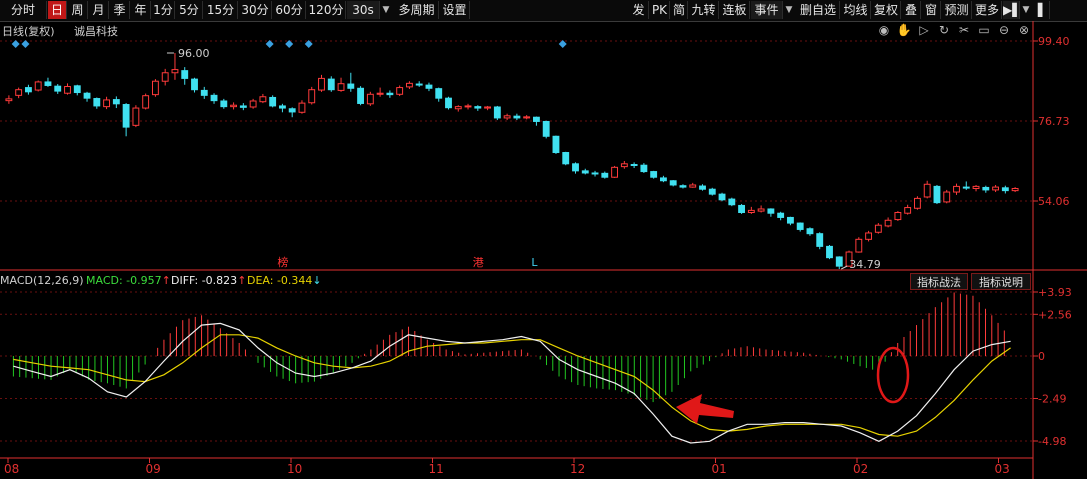 Image resolution: width=1087 pixels, height=479 pixels. Describe the element at coordinates (984, 30) in the screenshot. I see `copy-icon: ▭` at that location.